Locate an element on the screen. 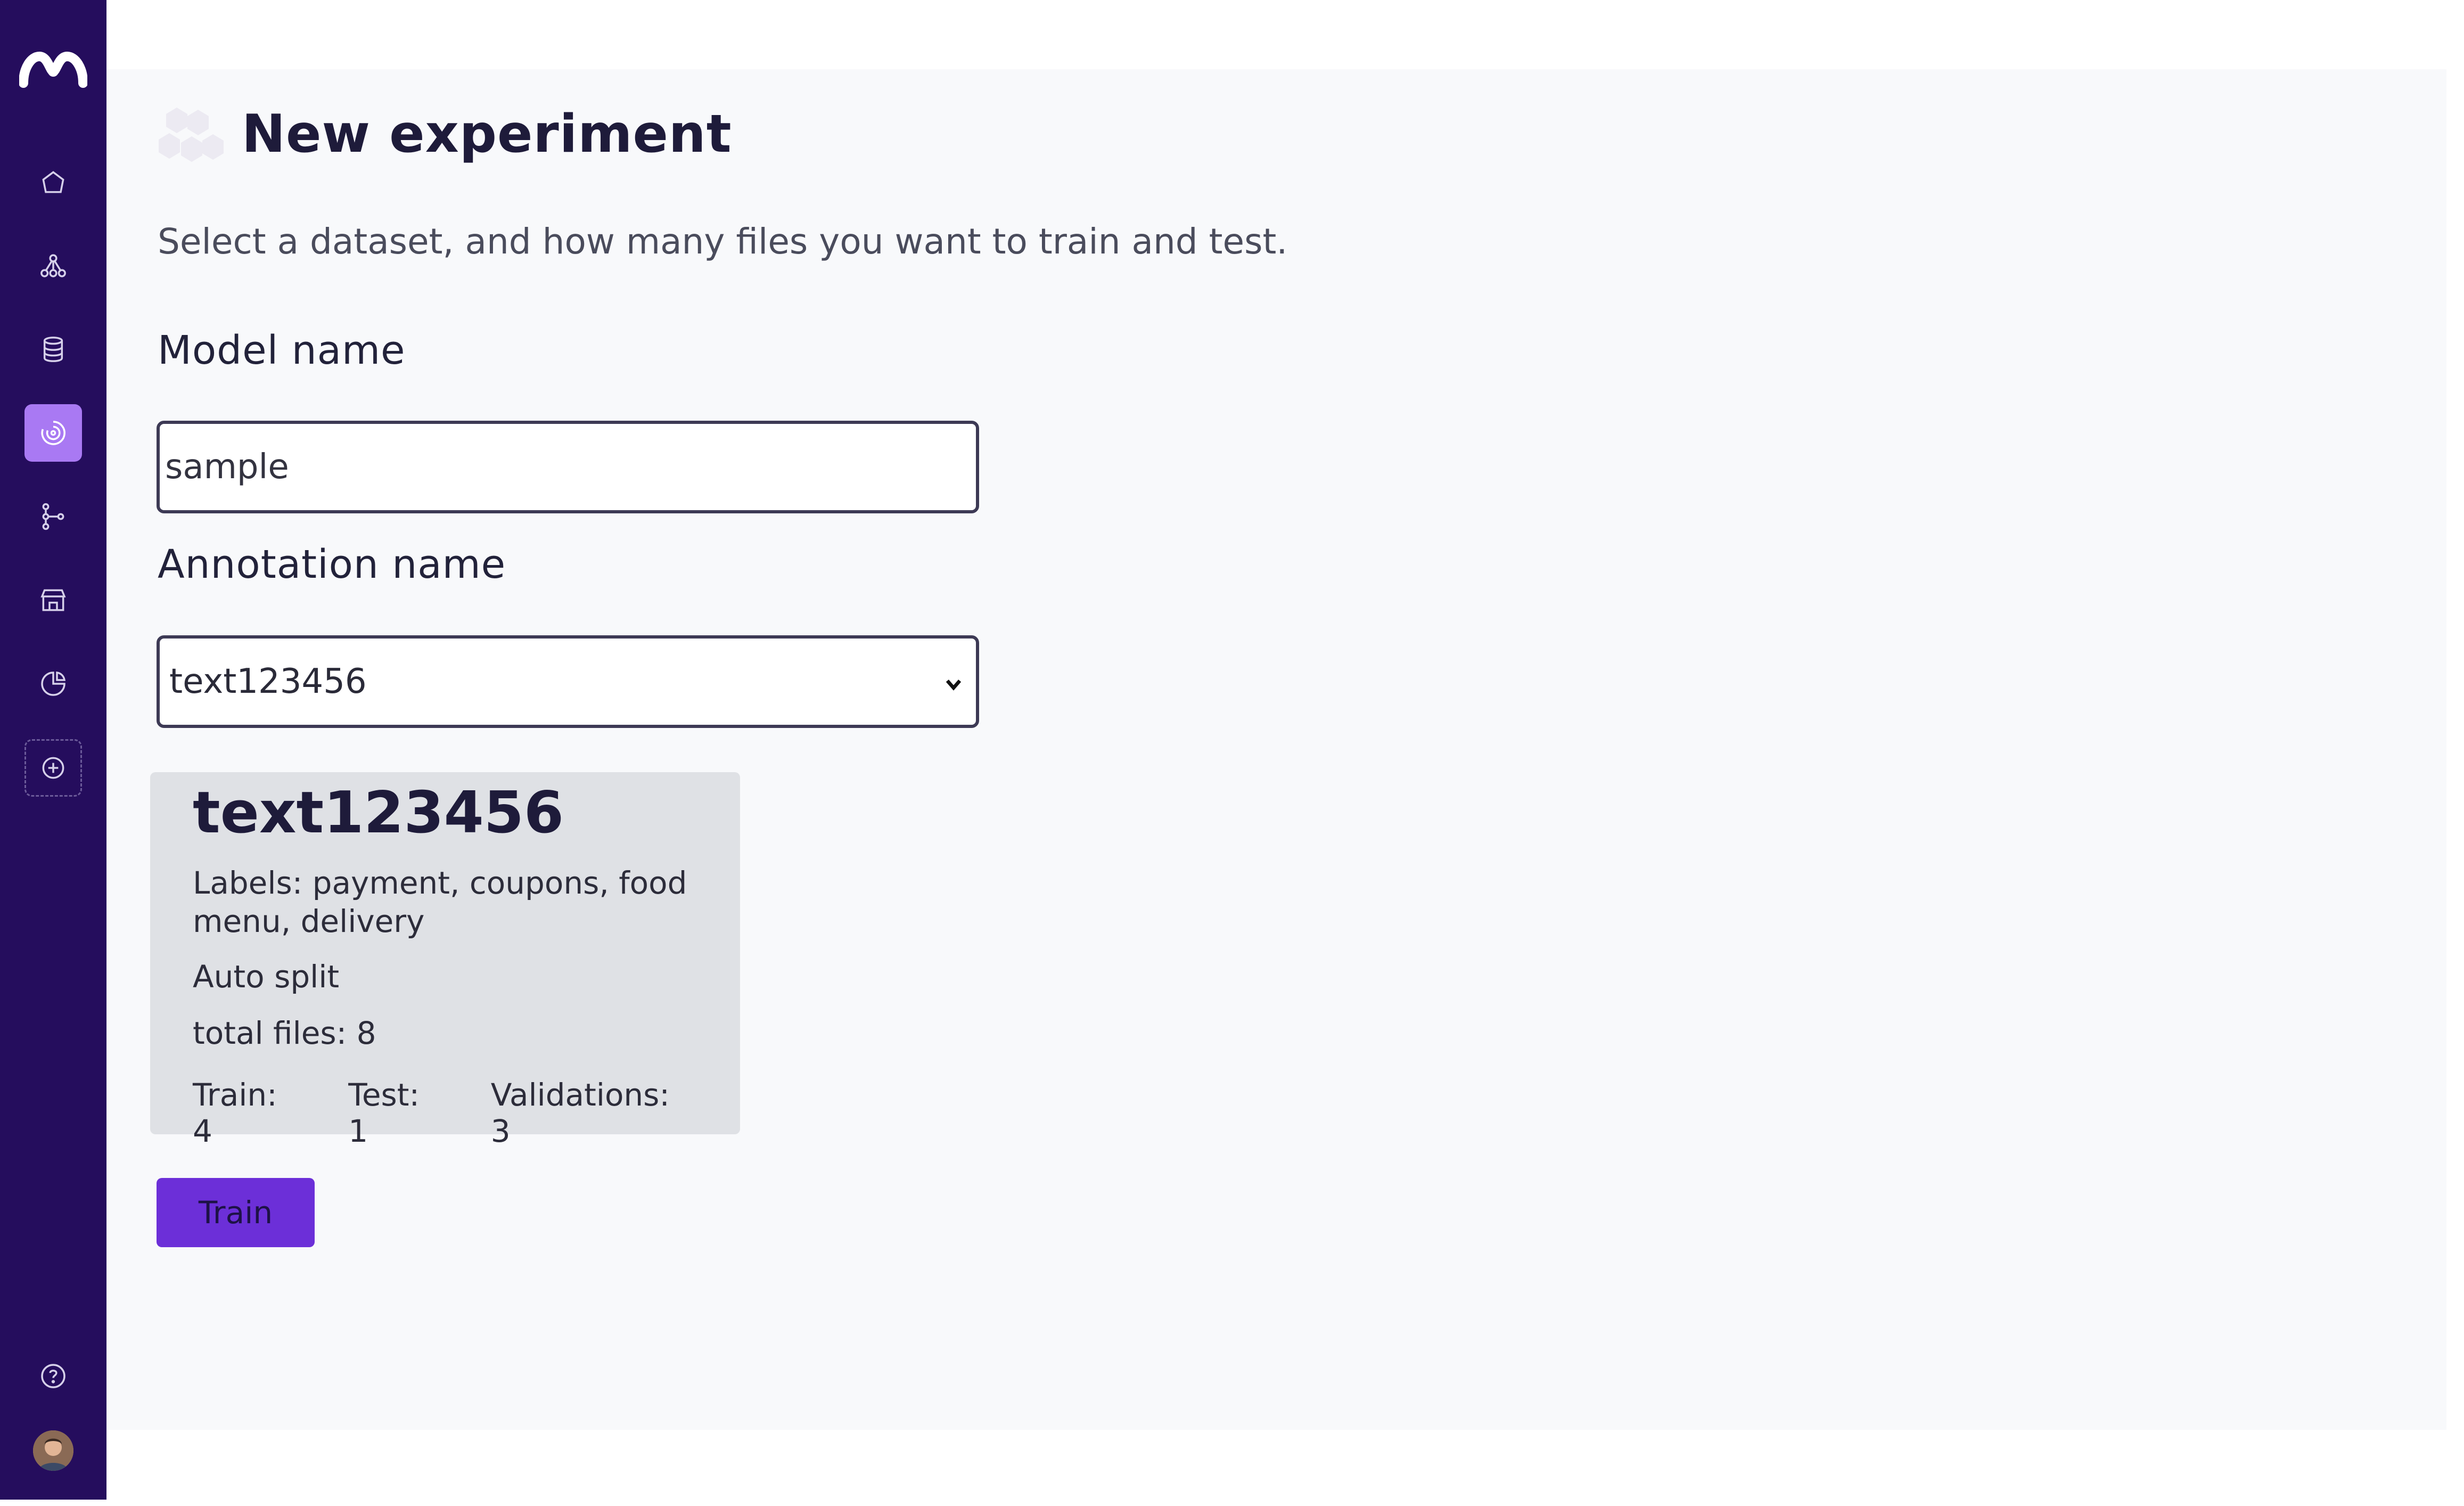 The width and height of the screenshot is (2464, 1506). branch-icon is located at coordinates (53, 516).